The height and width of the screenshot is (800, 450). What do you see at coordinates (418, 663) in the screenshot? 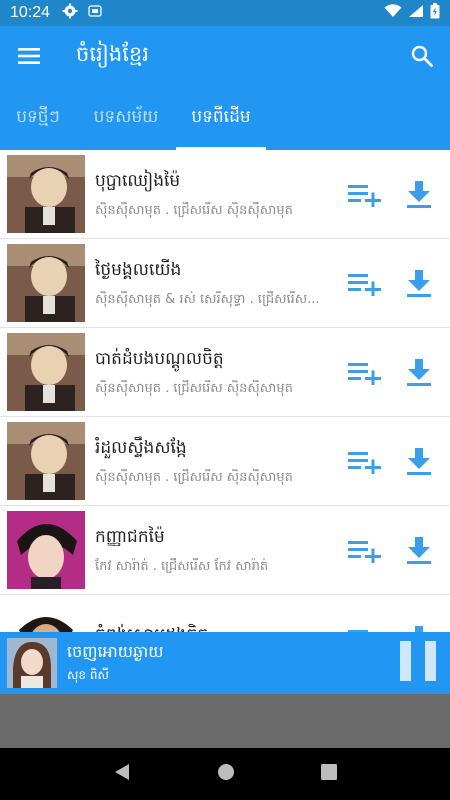
I see `pause-icon` at bounding box center [418, 663].